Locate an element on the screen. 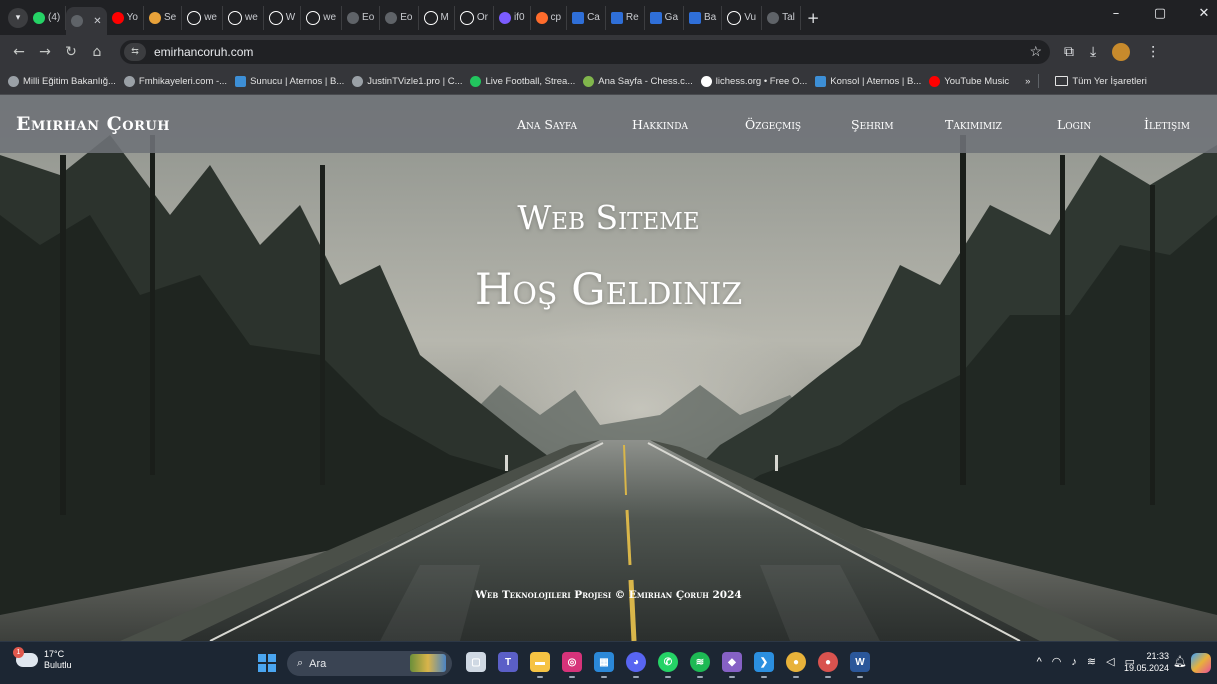  chrome-icon: ● is located at coordinates (796, 665).